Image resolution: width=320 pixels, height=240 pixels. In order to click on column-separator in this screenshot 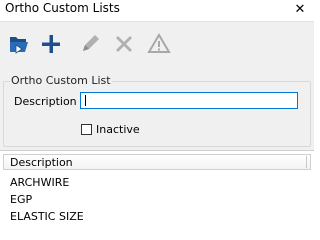, I will do `click(306, 162)`.